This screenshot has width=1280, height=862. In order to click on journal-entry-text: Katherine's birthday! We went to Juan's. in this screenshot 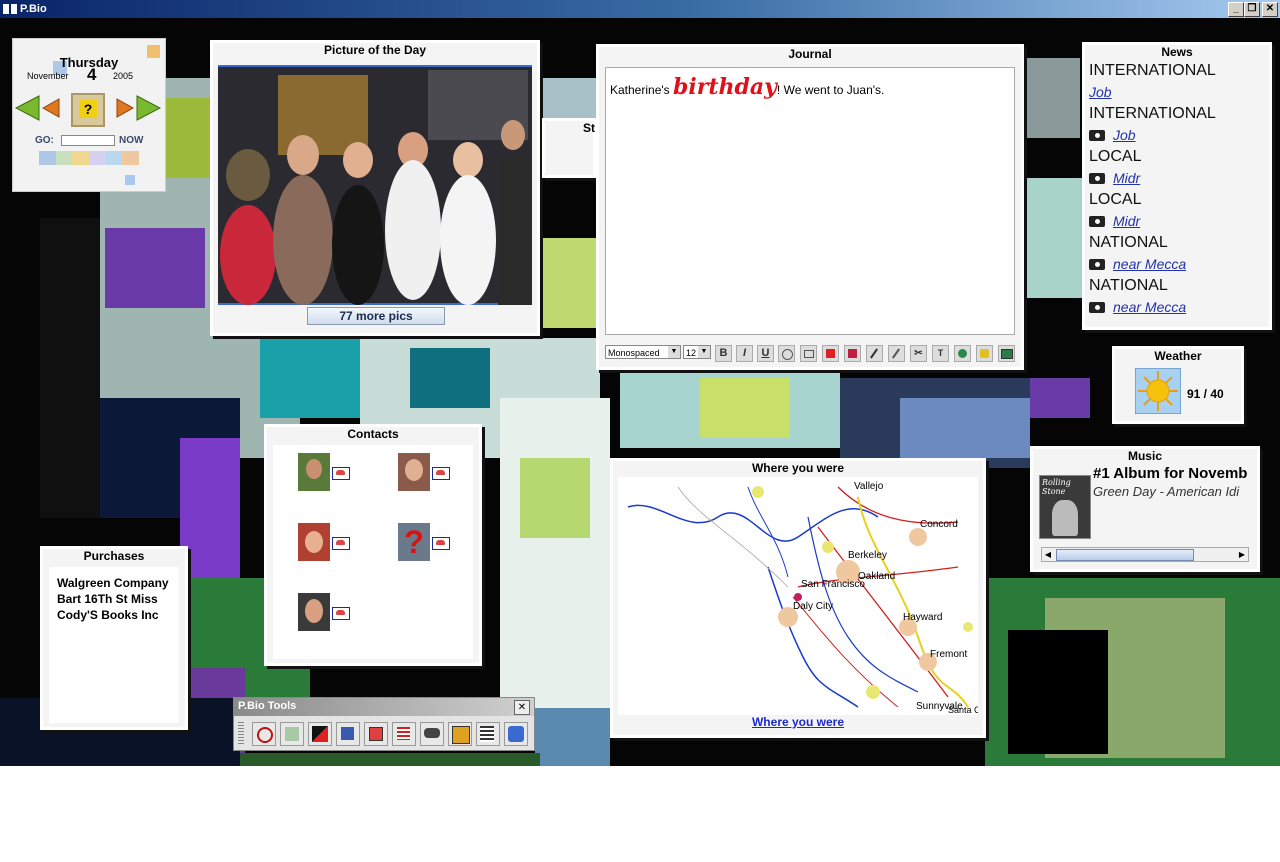, I will do `click(747, 87)`.